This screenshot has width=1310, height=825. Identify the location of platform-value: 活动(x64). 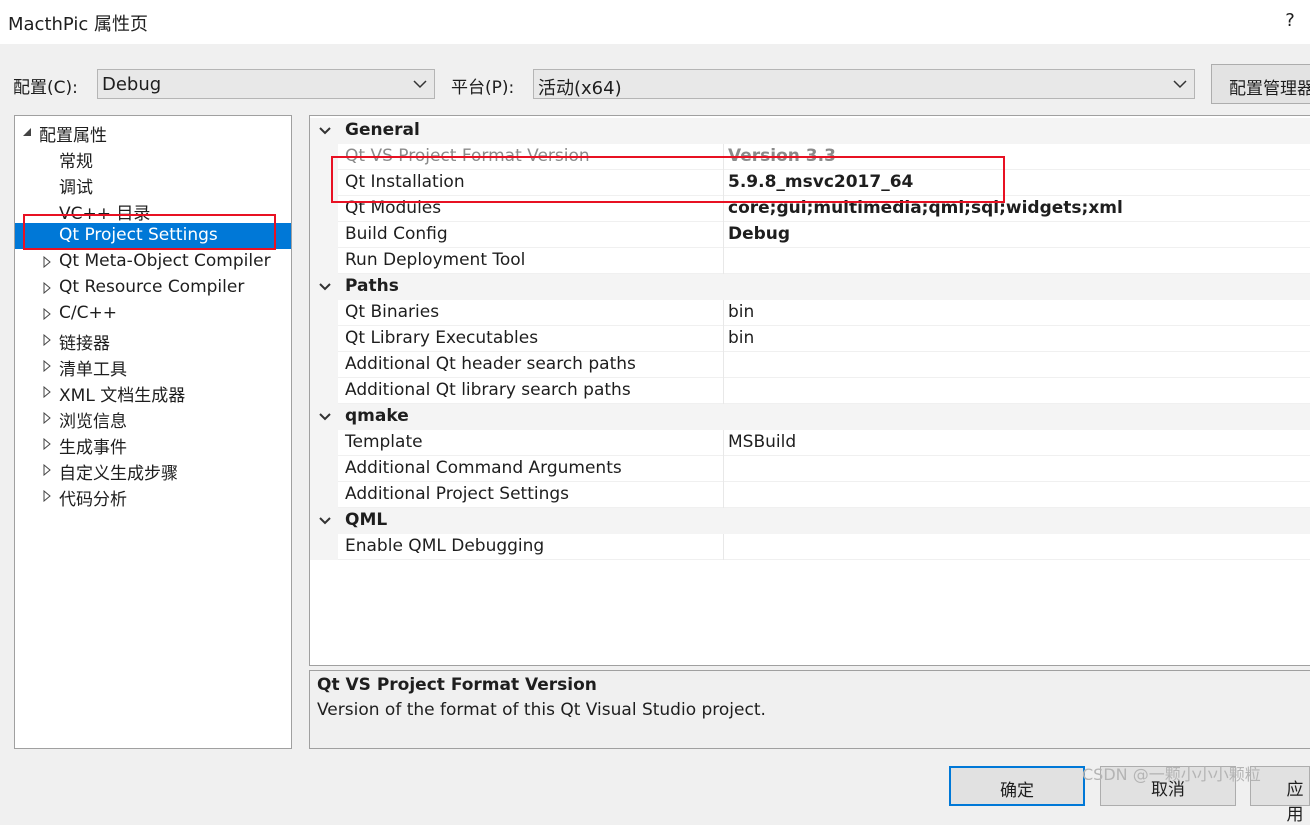
(580, 88).